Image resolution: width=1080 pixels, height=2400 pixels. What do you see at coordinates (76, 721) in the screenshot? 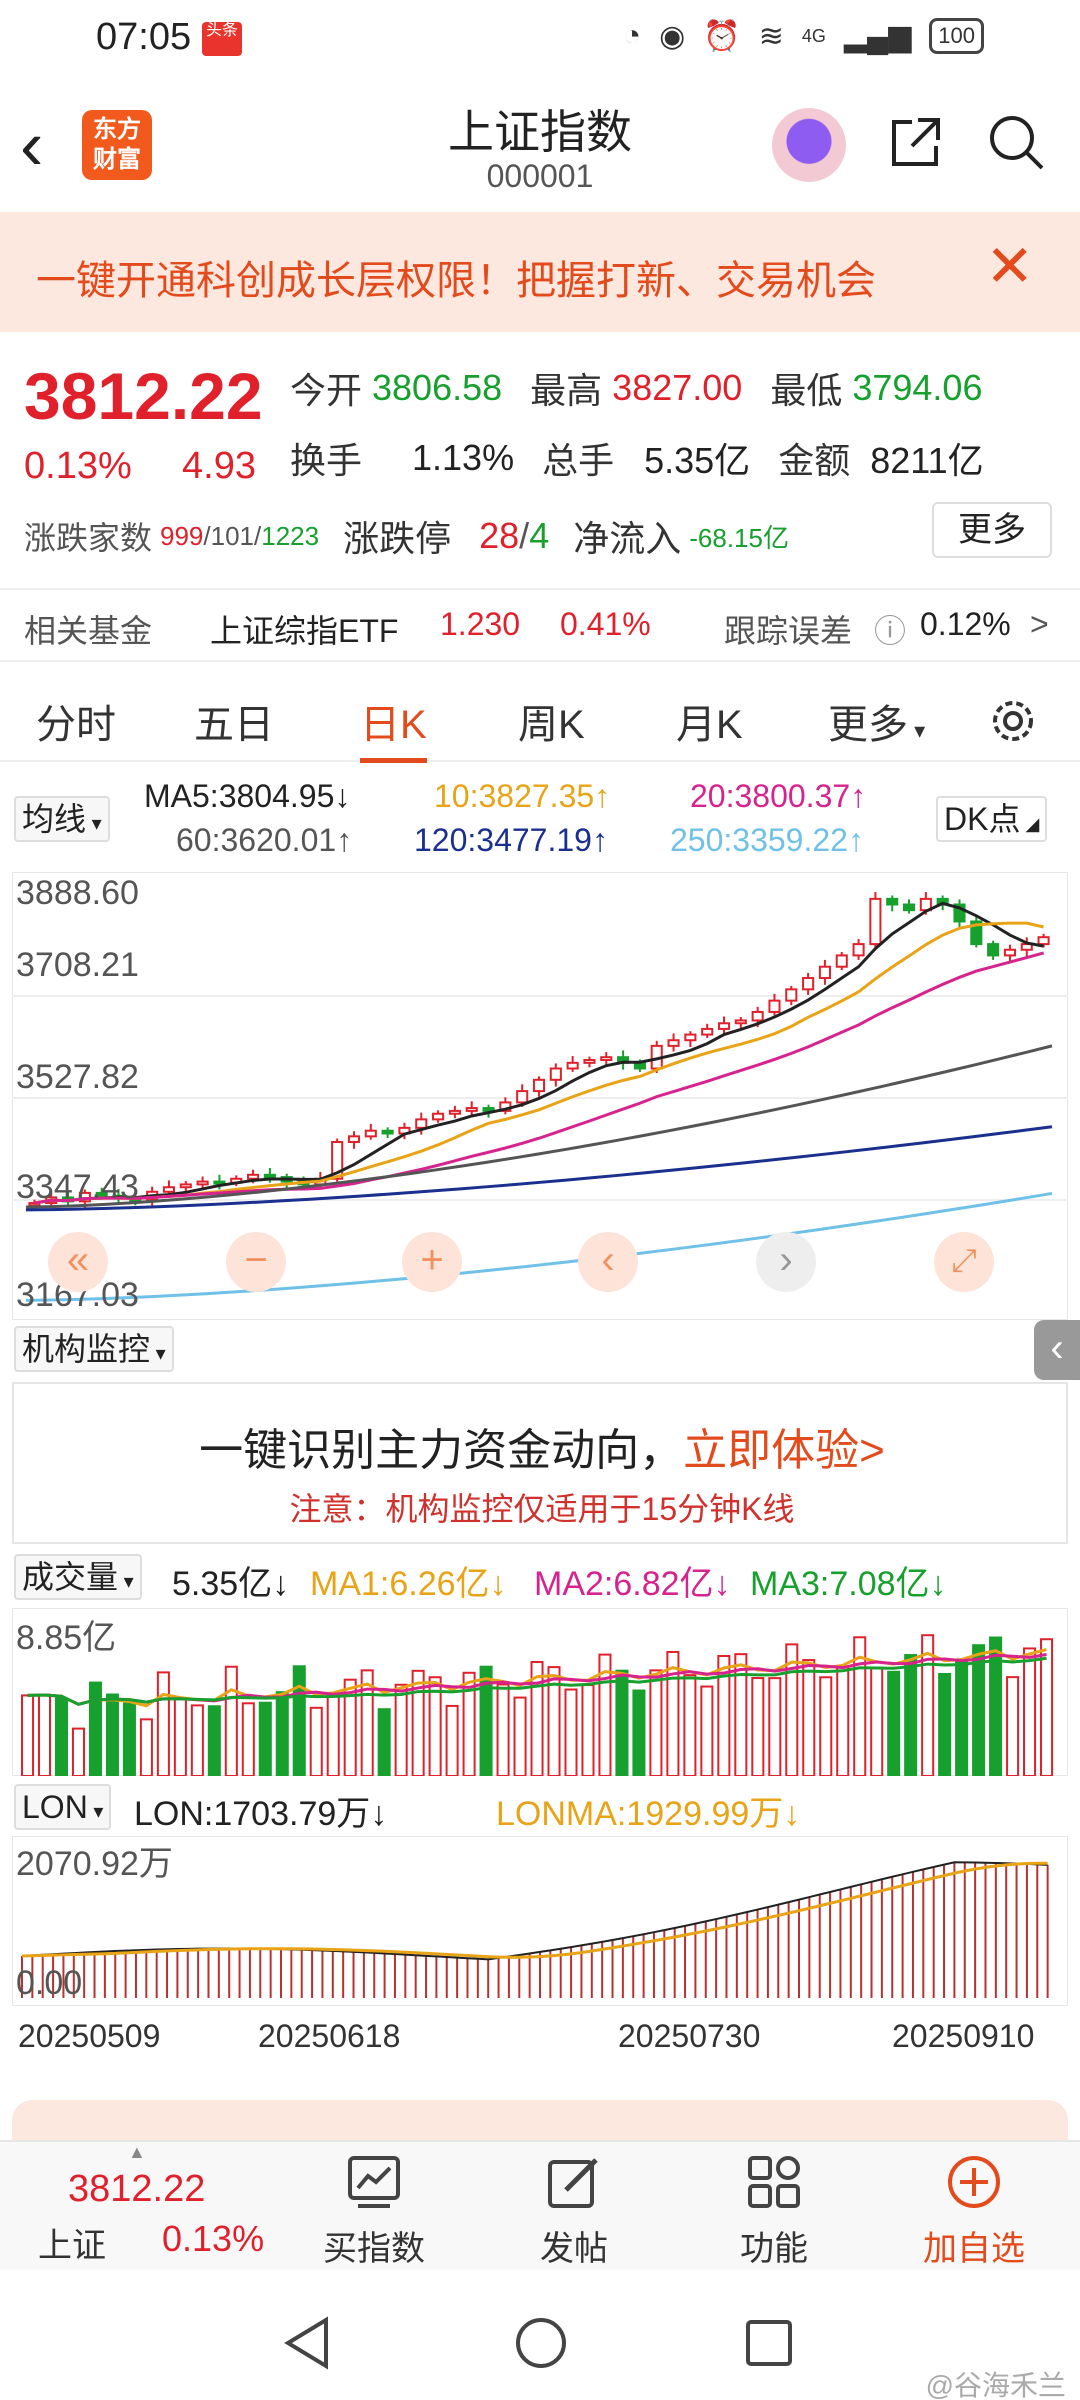
I see `tab-intraday: 分时` at bounding box center [76, 721].